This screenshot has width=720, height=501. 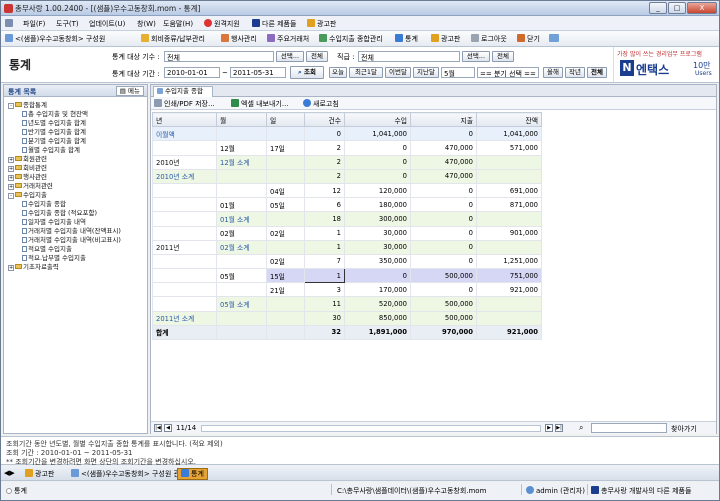 What do you see at coordinates (398, 72) in the screenshot?
I see `this-month-button: 이번달` at bounding box center [398, 72].